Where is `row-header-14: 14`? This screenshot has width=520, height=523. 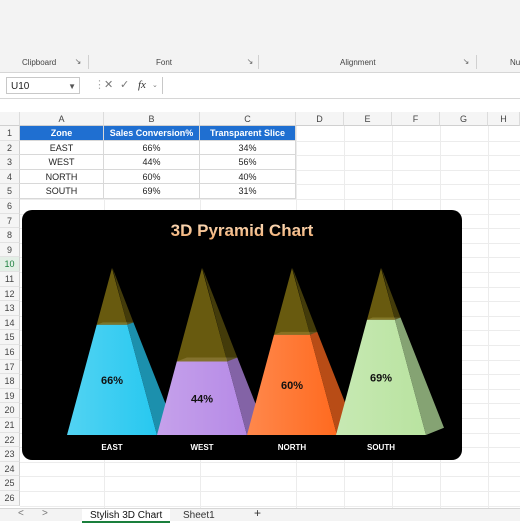 row-header-14: 14 is located at coordinates (10, 323).